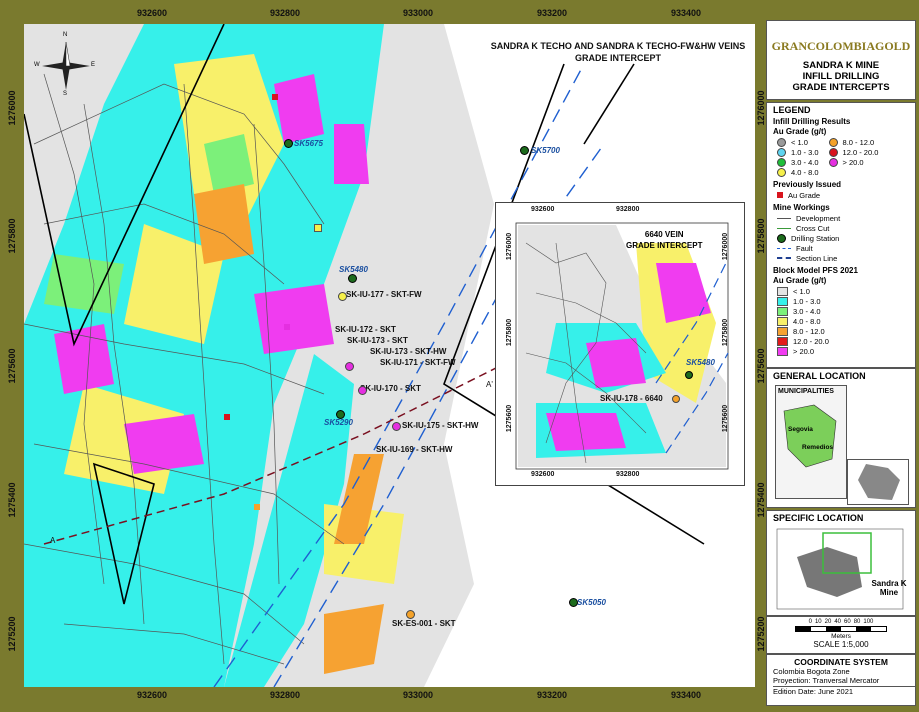 This screenshot has width=919, height=712. What do you see at coordinates (761, 108) in the screenshot?
I see `y-tick-right: 1276000` at bounding box center [761, 108].